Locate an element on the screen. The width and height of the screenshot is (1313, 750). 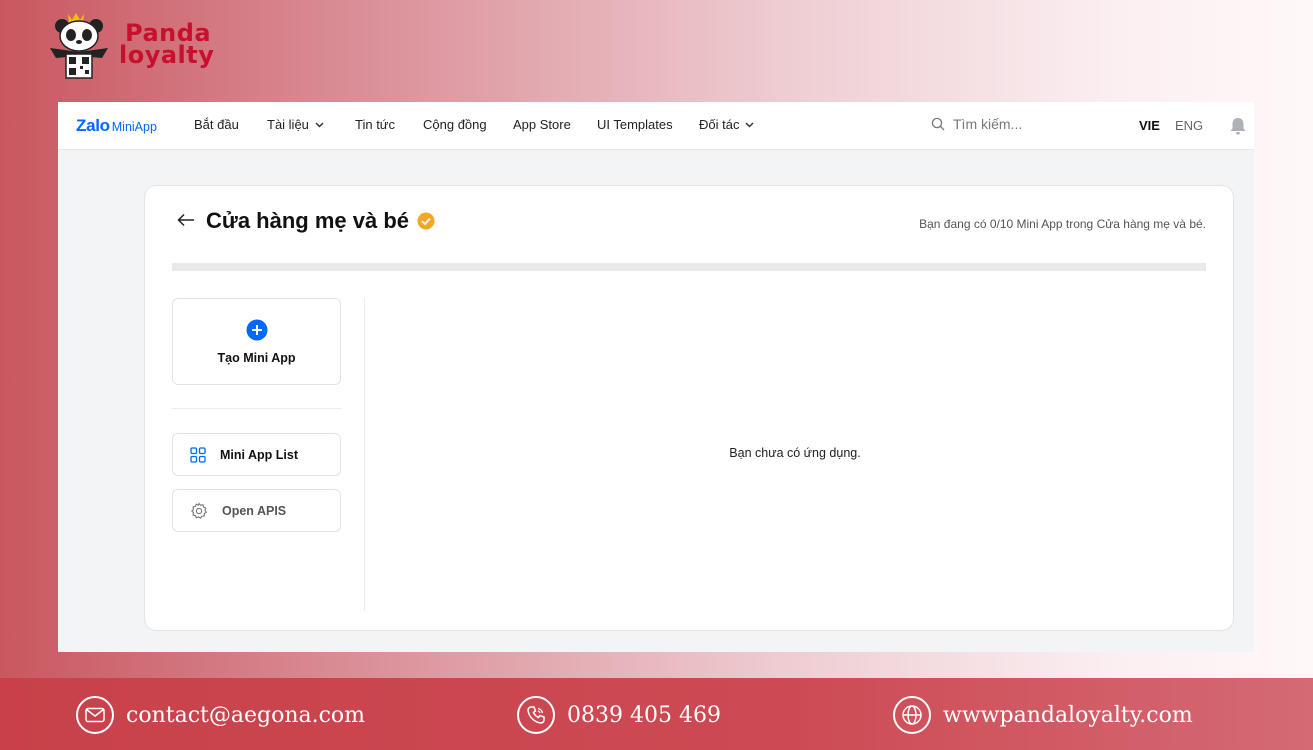
footer-phone-text: 0839 405 469 is located at coordinates (644, 715).